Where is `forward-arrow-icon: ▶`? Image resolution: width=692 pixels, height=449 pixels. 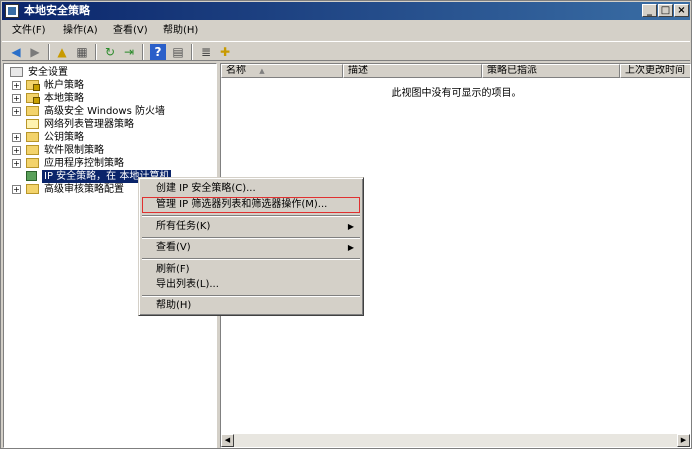
forward-arrow-icon: ▶ is located at coordinates (35, 52).